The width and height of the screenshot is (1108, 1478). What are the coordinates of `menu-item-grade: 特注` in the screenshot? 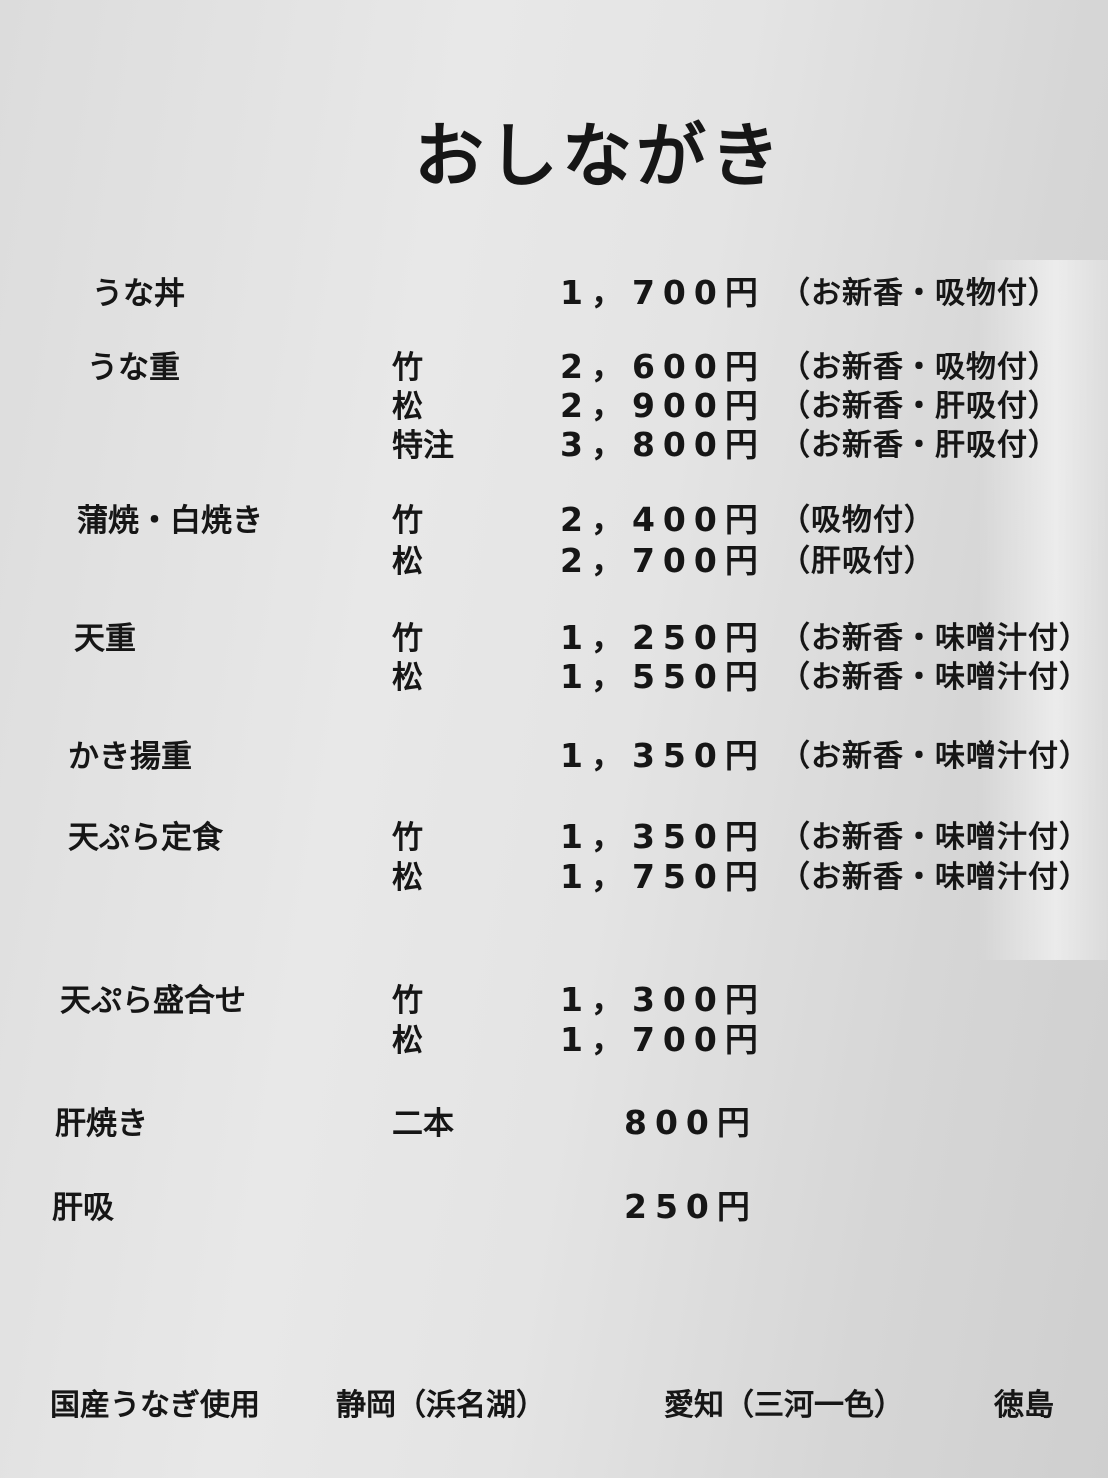 It's located at (423, 446).